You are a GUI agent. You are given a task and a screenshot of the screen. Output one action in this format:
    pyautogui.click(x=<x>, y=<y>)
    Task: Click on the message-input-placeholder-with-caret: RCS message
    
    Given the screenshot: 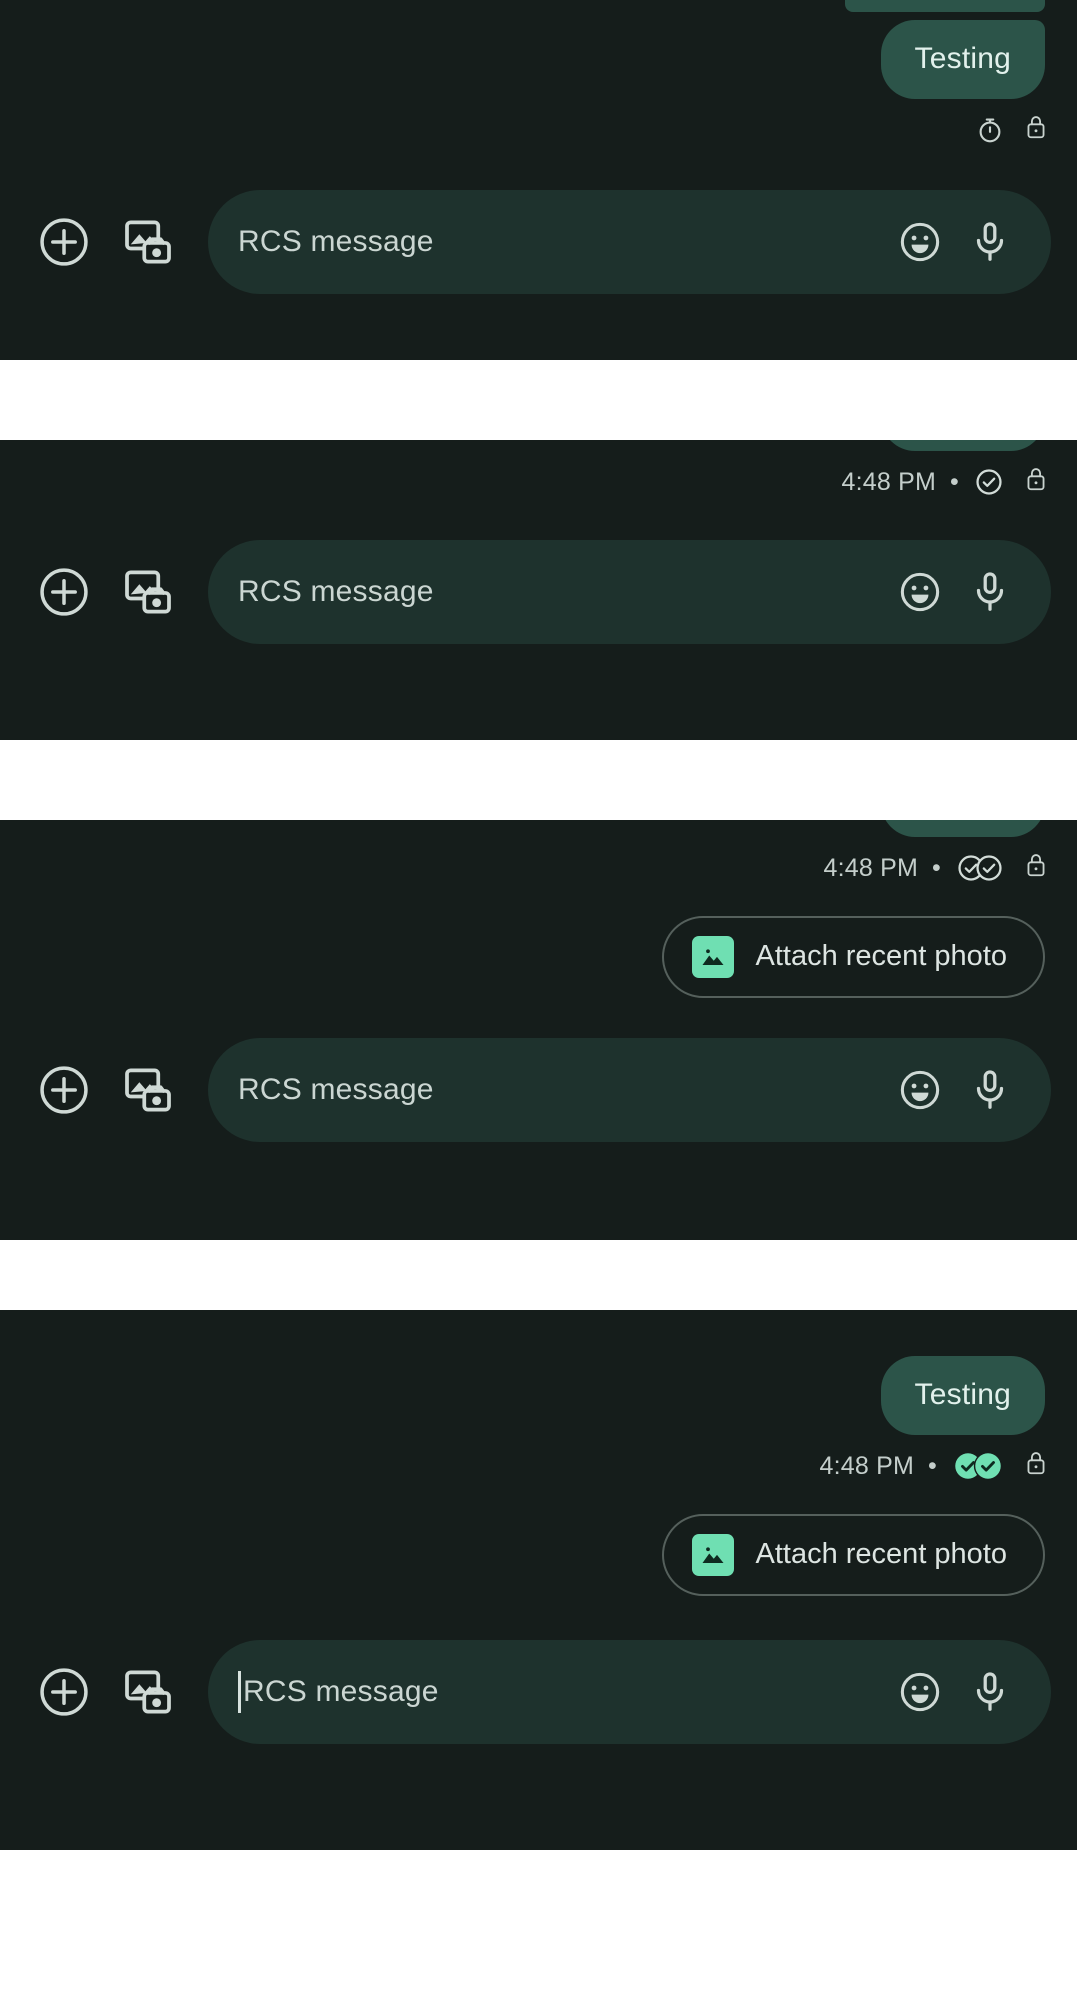 What is the action you would take?
    pyautogui.click(x=561, y=1691)
    